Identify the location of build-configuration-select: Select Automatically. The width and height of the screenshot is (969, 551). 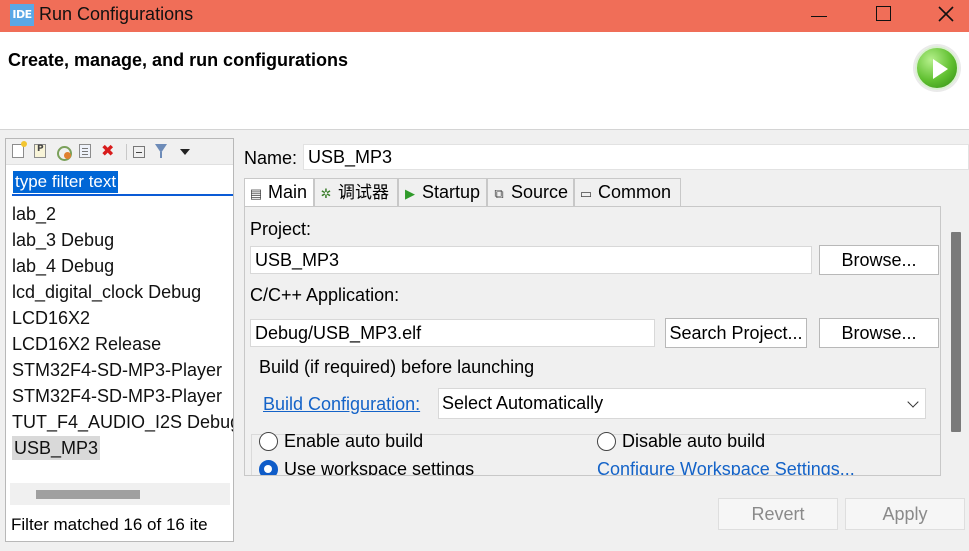
(682, 403).